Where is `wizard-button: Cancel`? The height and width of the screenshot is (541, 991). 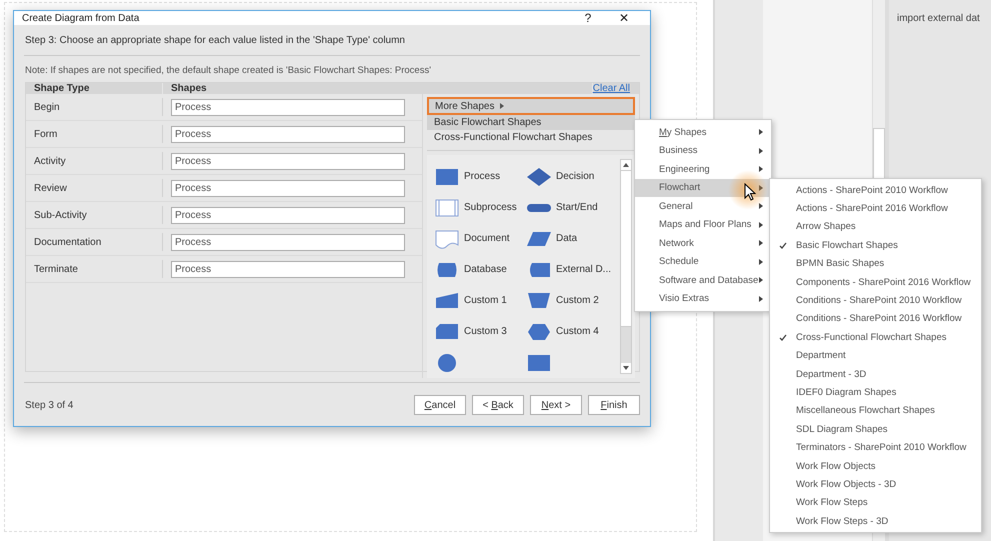 wizard-button: Cancel is located at coordinates (440, 405).